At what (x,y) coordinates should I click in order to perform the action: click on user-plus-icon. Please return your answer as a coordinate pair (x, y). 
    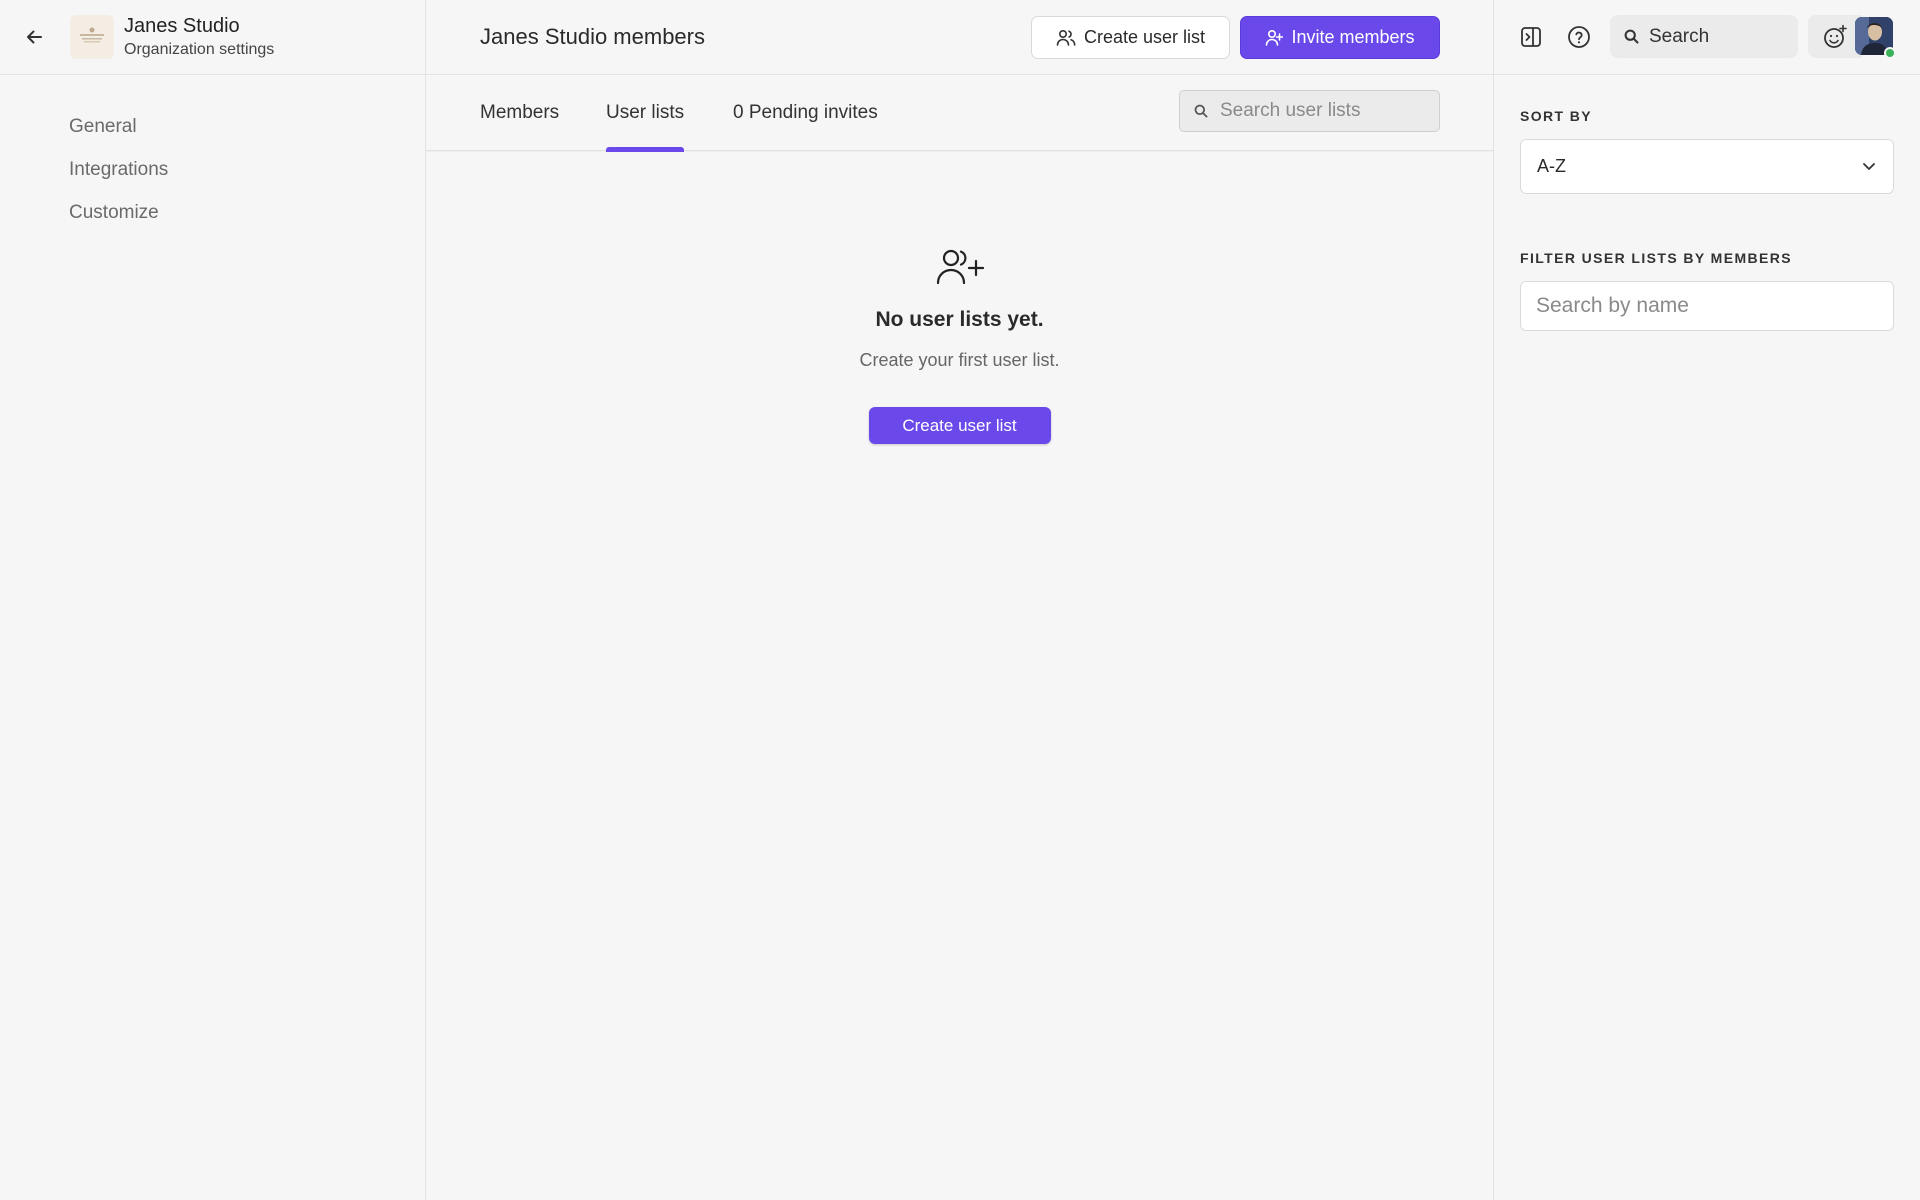
    Looking at the image, I should click on (1274, 38).